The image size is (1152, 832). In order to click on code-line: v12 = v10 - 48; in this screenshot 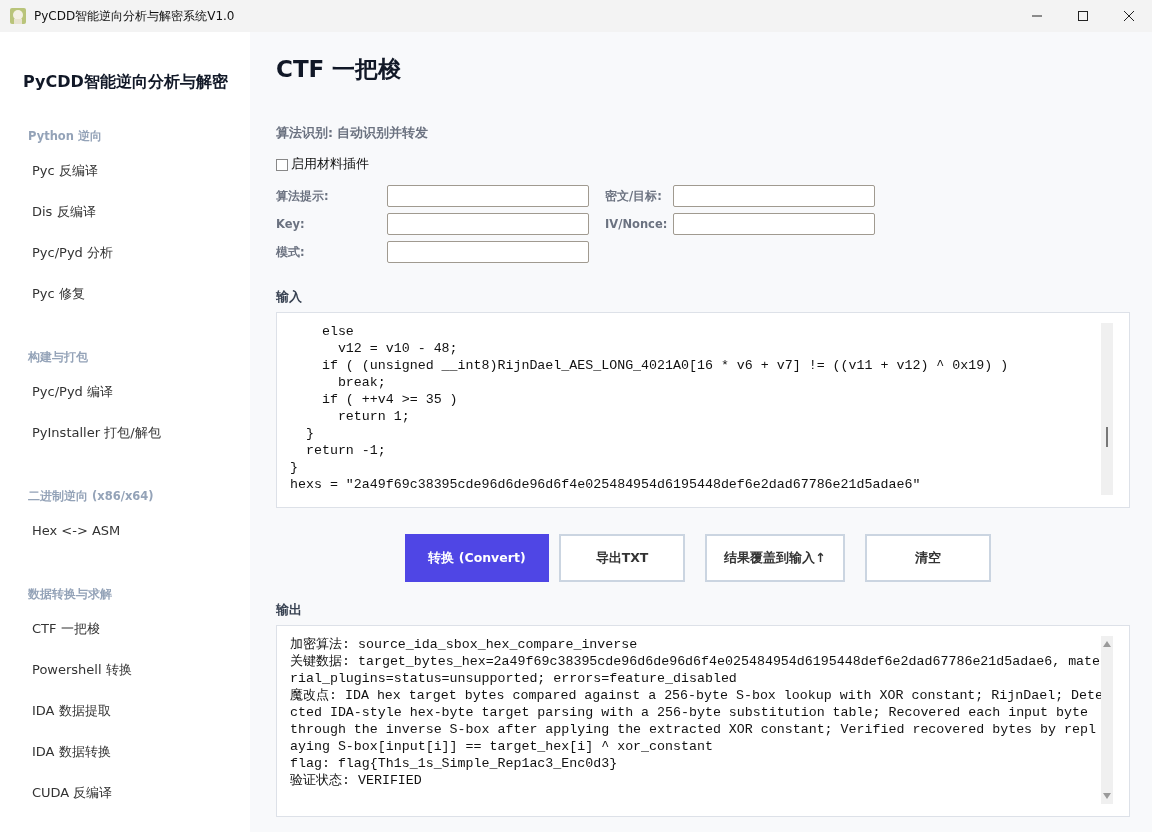, I will do `click(397, 348)`.